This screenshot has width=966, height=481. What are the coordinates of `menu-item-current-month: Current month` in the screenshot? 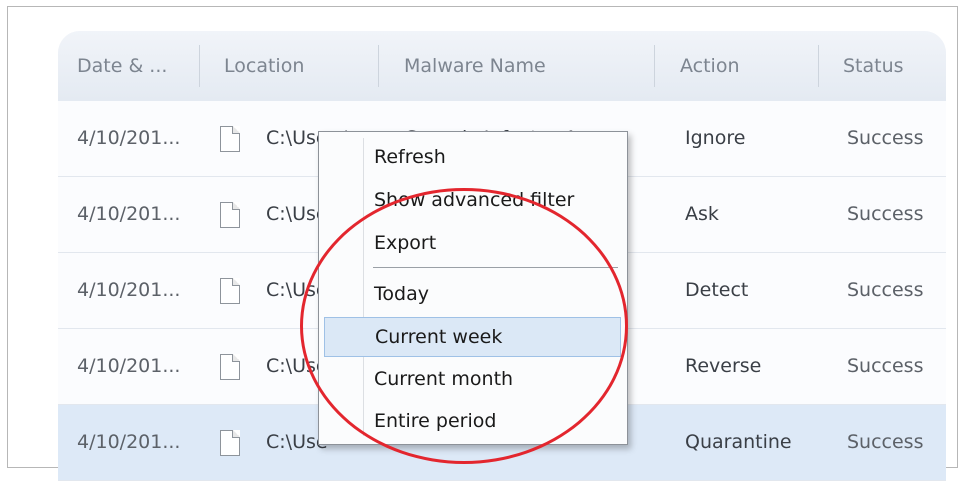 It's located at (472, 380).